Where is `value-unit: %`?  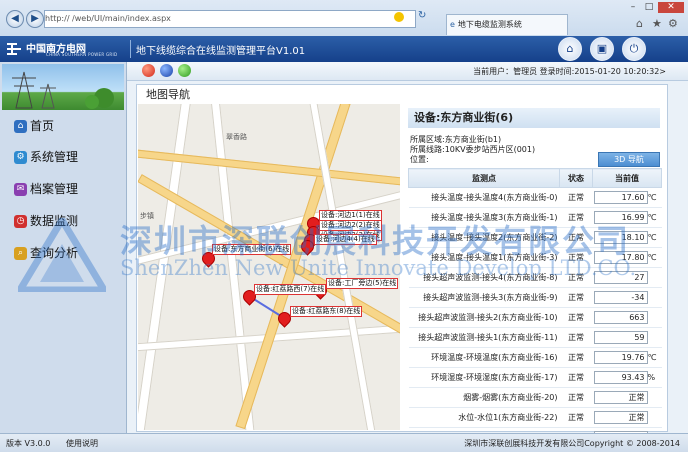 value-unit: % is located at coordinates (651, 377).